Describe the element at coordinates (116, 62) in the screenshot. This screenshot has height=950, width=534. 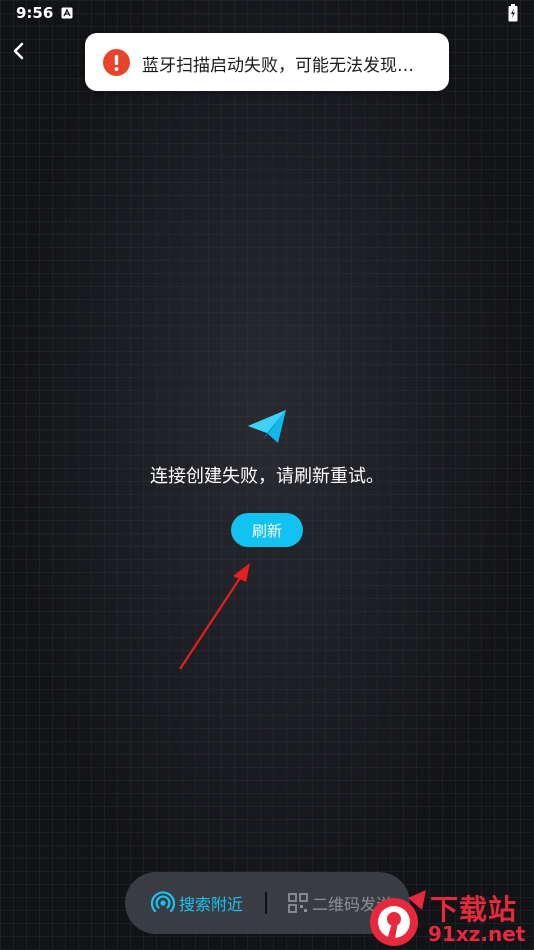
I see `alert-icon` at that location.